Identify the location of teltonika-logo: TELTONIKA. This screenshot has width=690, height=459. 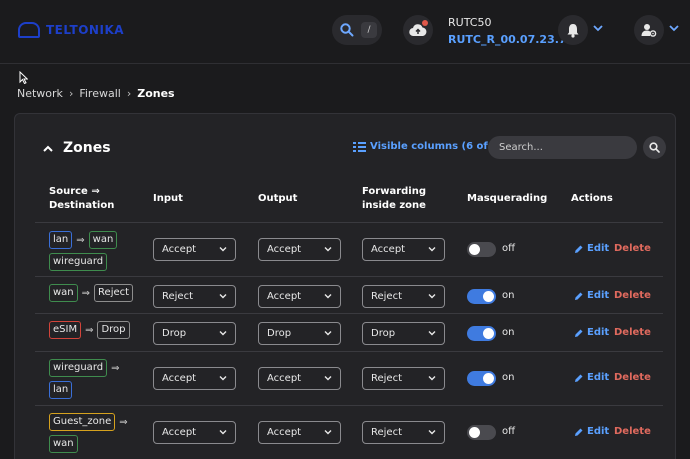
(71, 30).